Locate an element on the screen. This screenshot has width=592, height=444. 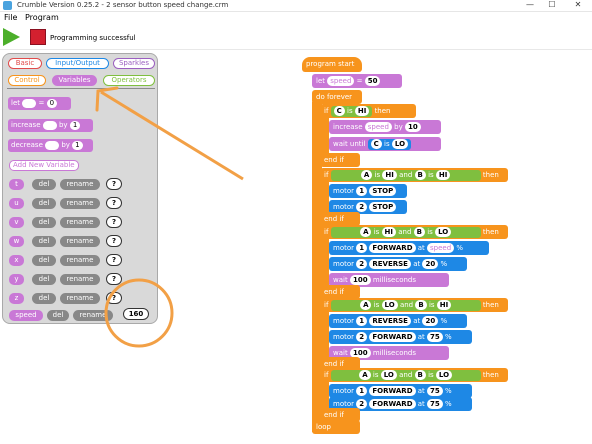
tab-basic: Basic is located at coordinates (25, 63).